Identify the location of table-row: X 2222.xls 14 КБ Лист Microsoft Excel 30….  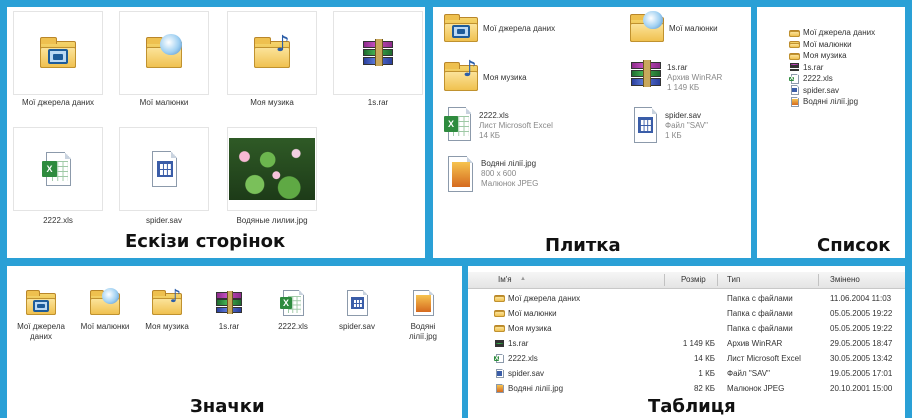
(686, 359).